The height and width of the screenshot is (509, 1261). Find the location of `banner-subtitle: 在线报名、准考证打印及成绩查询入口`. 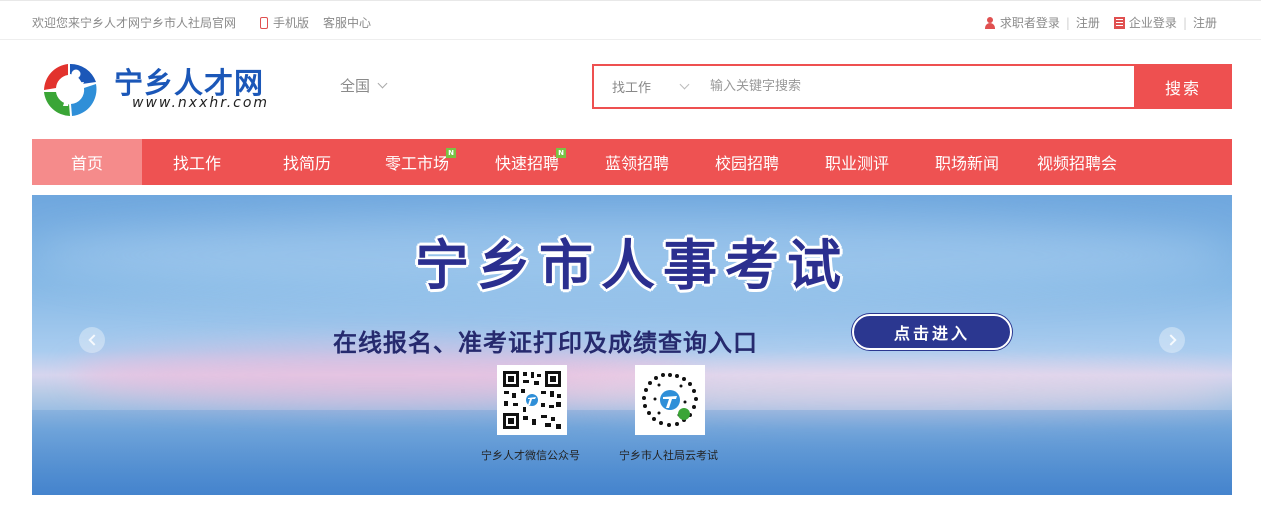

banner-subtitle: 在线报名、准考证打印及成绩查询入口 is located at coordinates (545, 343).